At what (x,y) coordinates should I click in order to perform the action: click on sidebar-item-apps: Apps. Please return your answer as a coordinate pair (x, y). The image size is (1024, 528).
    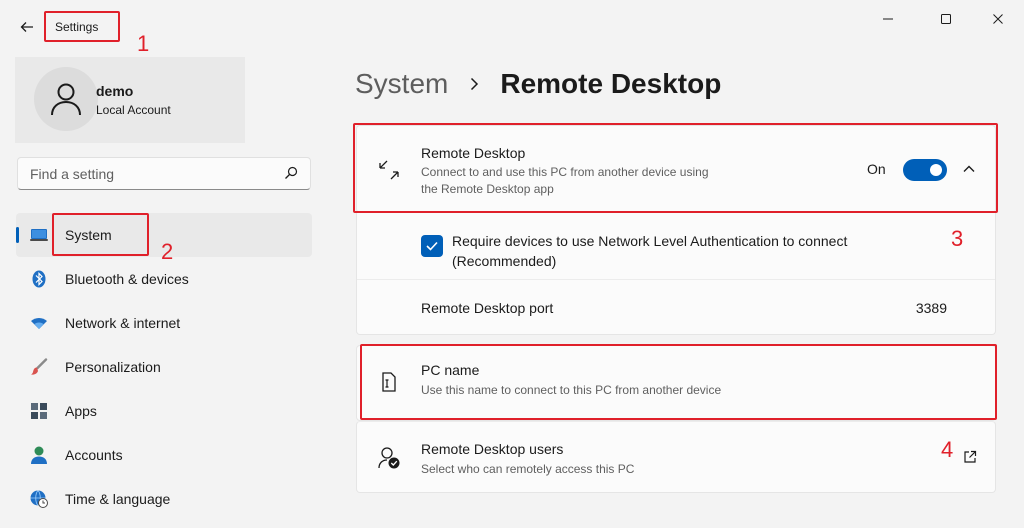
    Looking at the image, I should click on (164, 411).